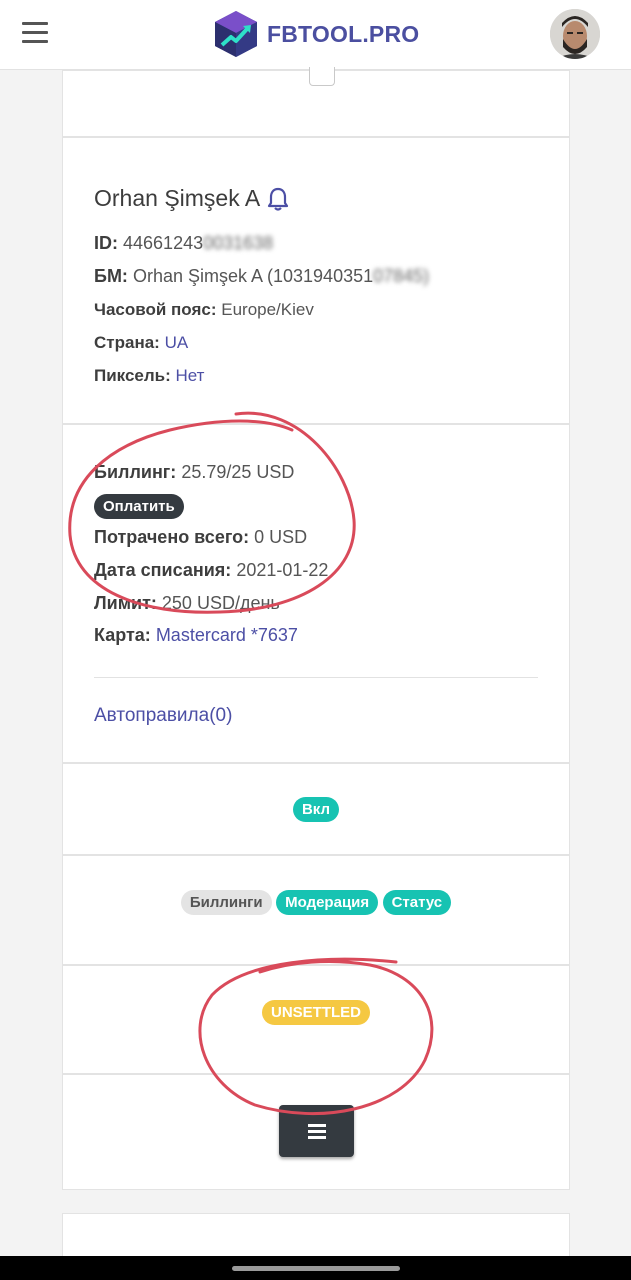  Describe the element at coordinates (253, 276) in the screenshot. I see `bm-value: Orhan Şimşek A (1031940351` at that location.